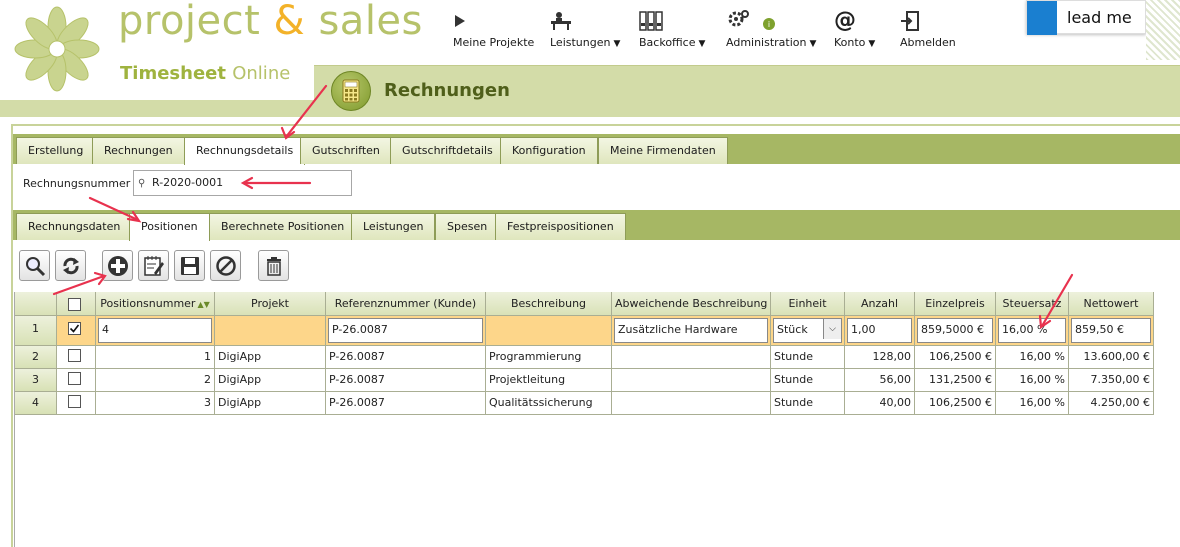  I want to click on annotation-arrow-positionen, so click(114, 209).